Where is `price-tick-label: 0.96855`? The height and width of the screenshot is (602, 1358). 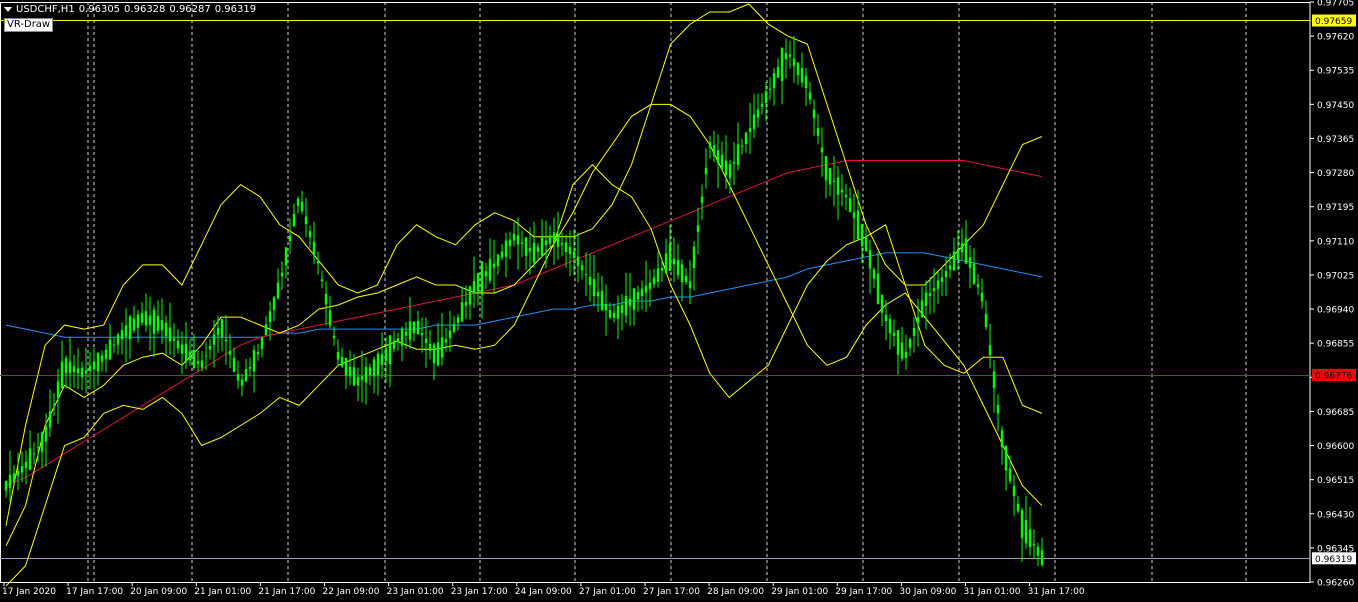 price-tick-label: 0.96855 is located at coordinates (1335, 345).